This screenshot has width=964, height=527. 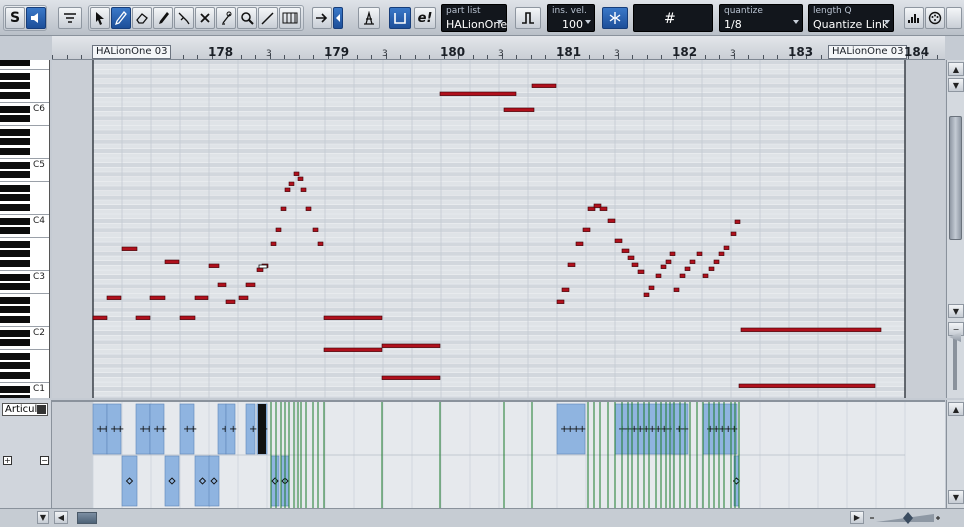 I want to click on grid-type-field: #, so click(x=673, y=18).